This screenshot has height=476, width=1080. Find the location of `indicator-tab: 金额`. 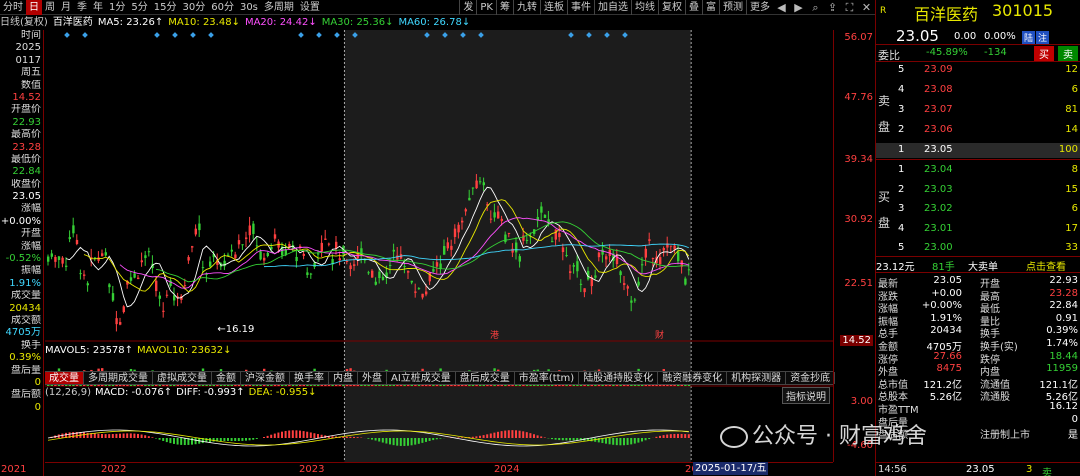

indicator-tab: 金额 is located at coordinates (226, 378).